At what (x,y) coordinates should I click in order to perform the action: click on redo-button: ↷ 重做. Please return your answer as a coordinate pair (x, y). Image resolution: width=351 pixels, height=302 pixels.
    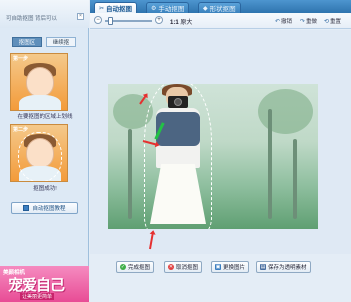
    Looking at the image, I should click on (309, 21).